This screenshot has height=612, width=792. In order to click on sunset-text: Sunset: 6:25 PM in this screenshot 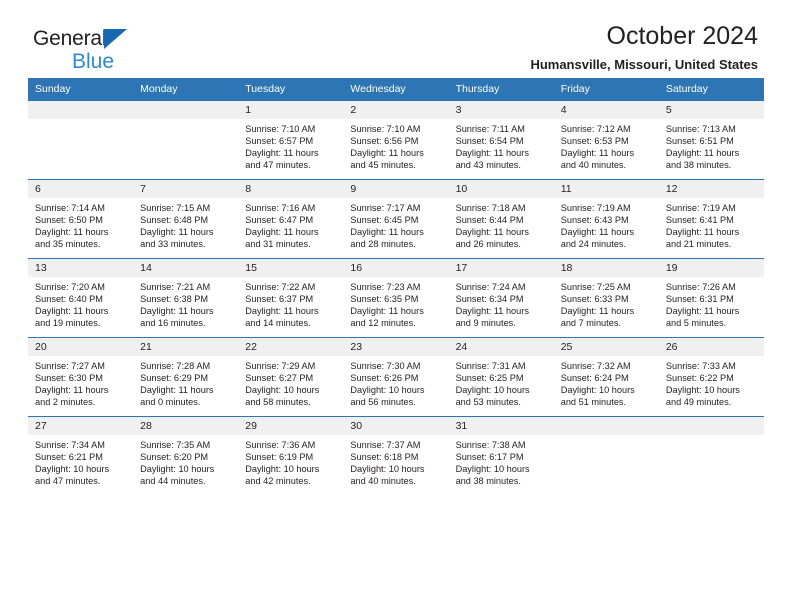, I will do `click(489, 378)`.